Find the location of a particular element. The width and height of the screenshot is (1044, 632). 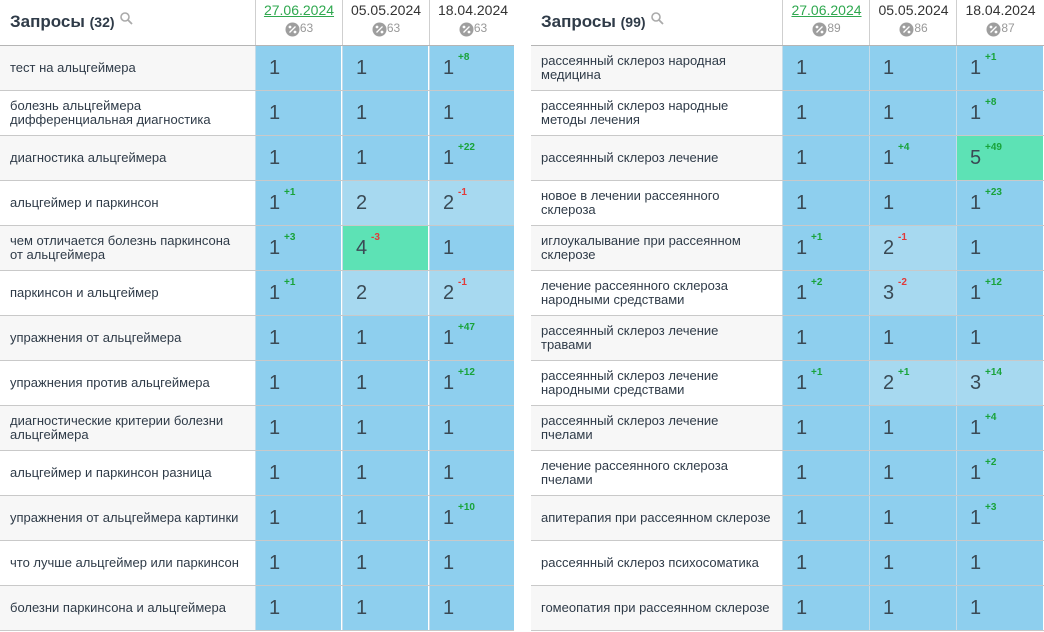

keyword-cell: лечение рассеянного склероза пчелами is located at coordinates (656, 473).